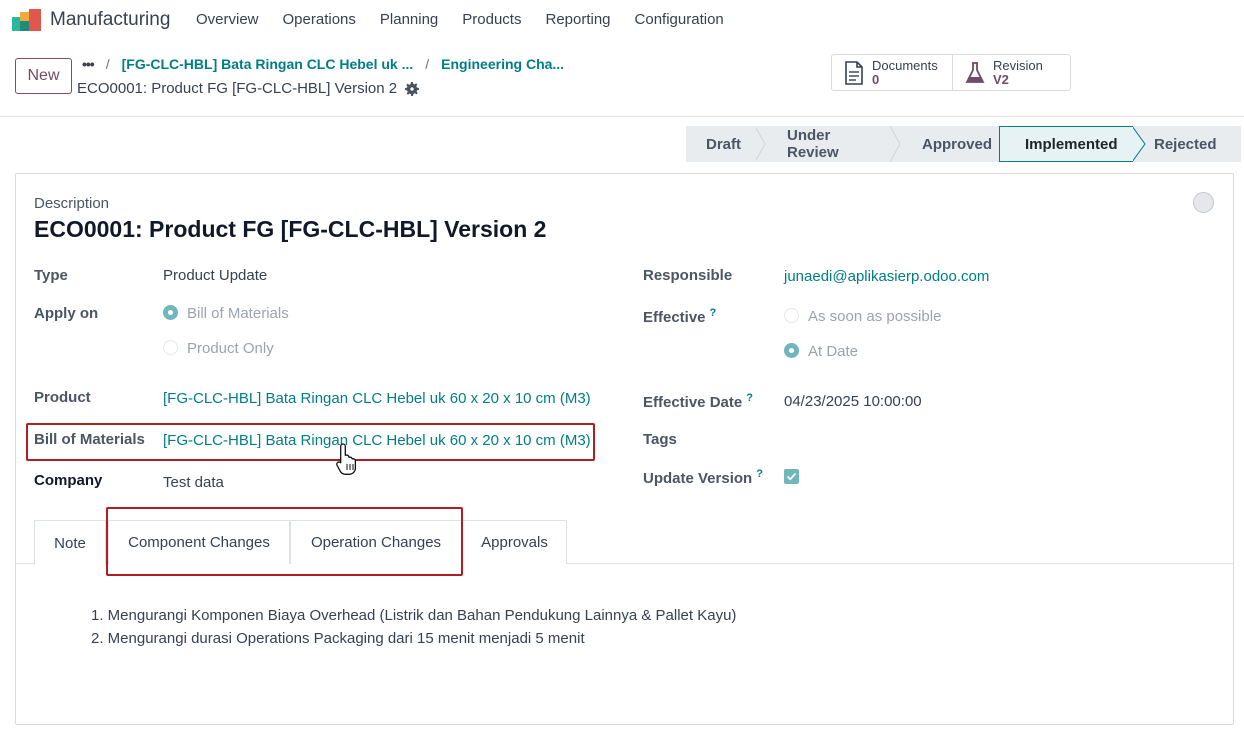  What do you see at coordinates (43, 76) in the screenshot?
I see `new-button: New` at bounding box center [43, 76].